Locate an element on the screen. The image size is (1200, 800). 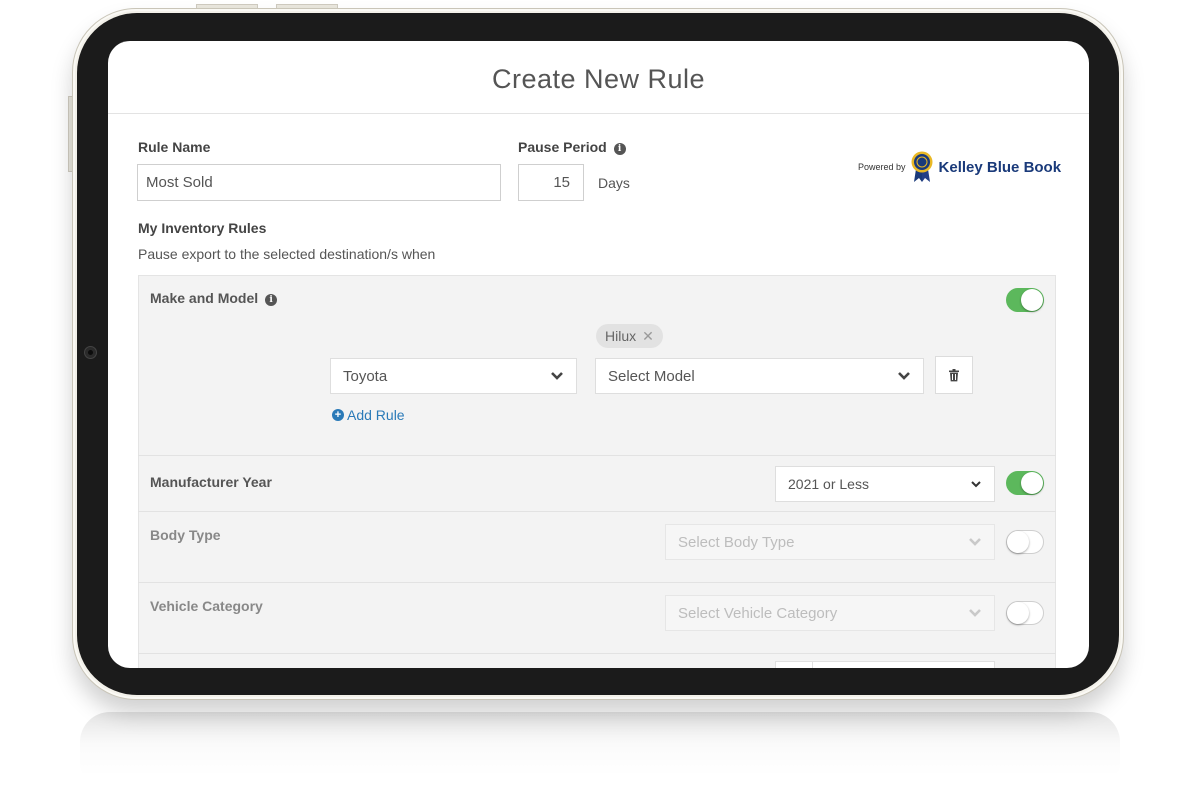
body-type-placeholder: Select Body Type is located at coordinates (736, 542).